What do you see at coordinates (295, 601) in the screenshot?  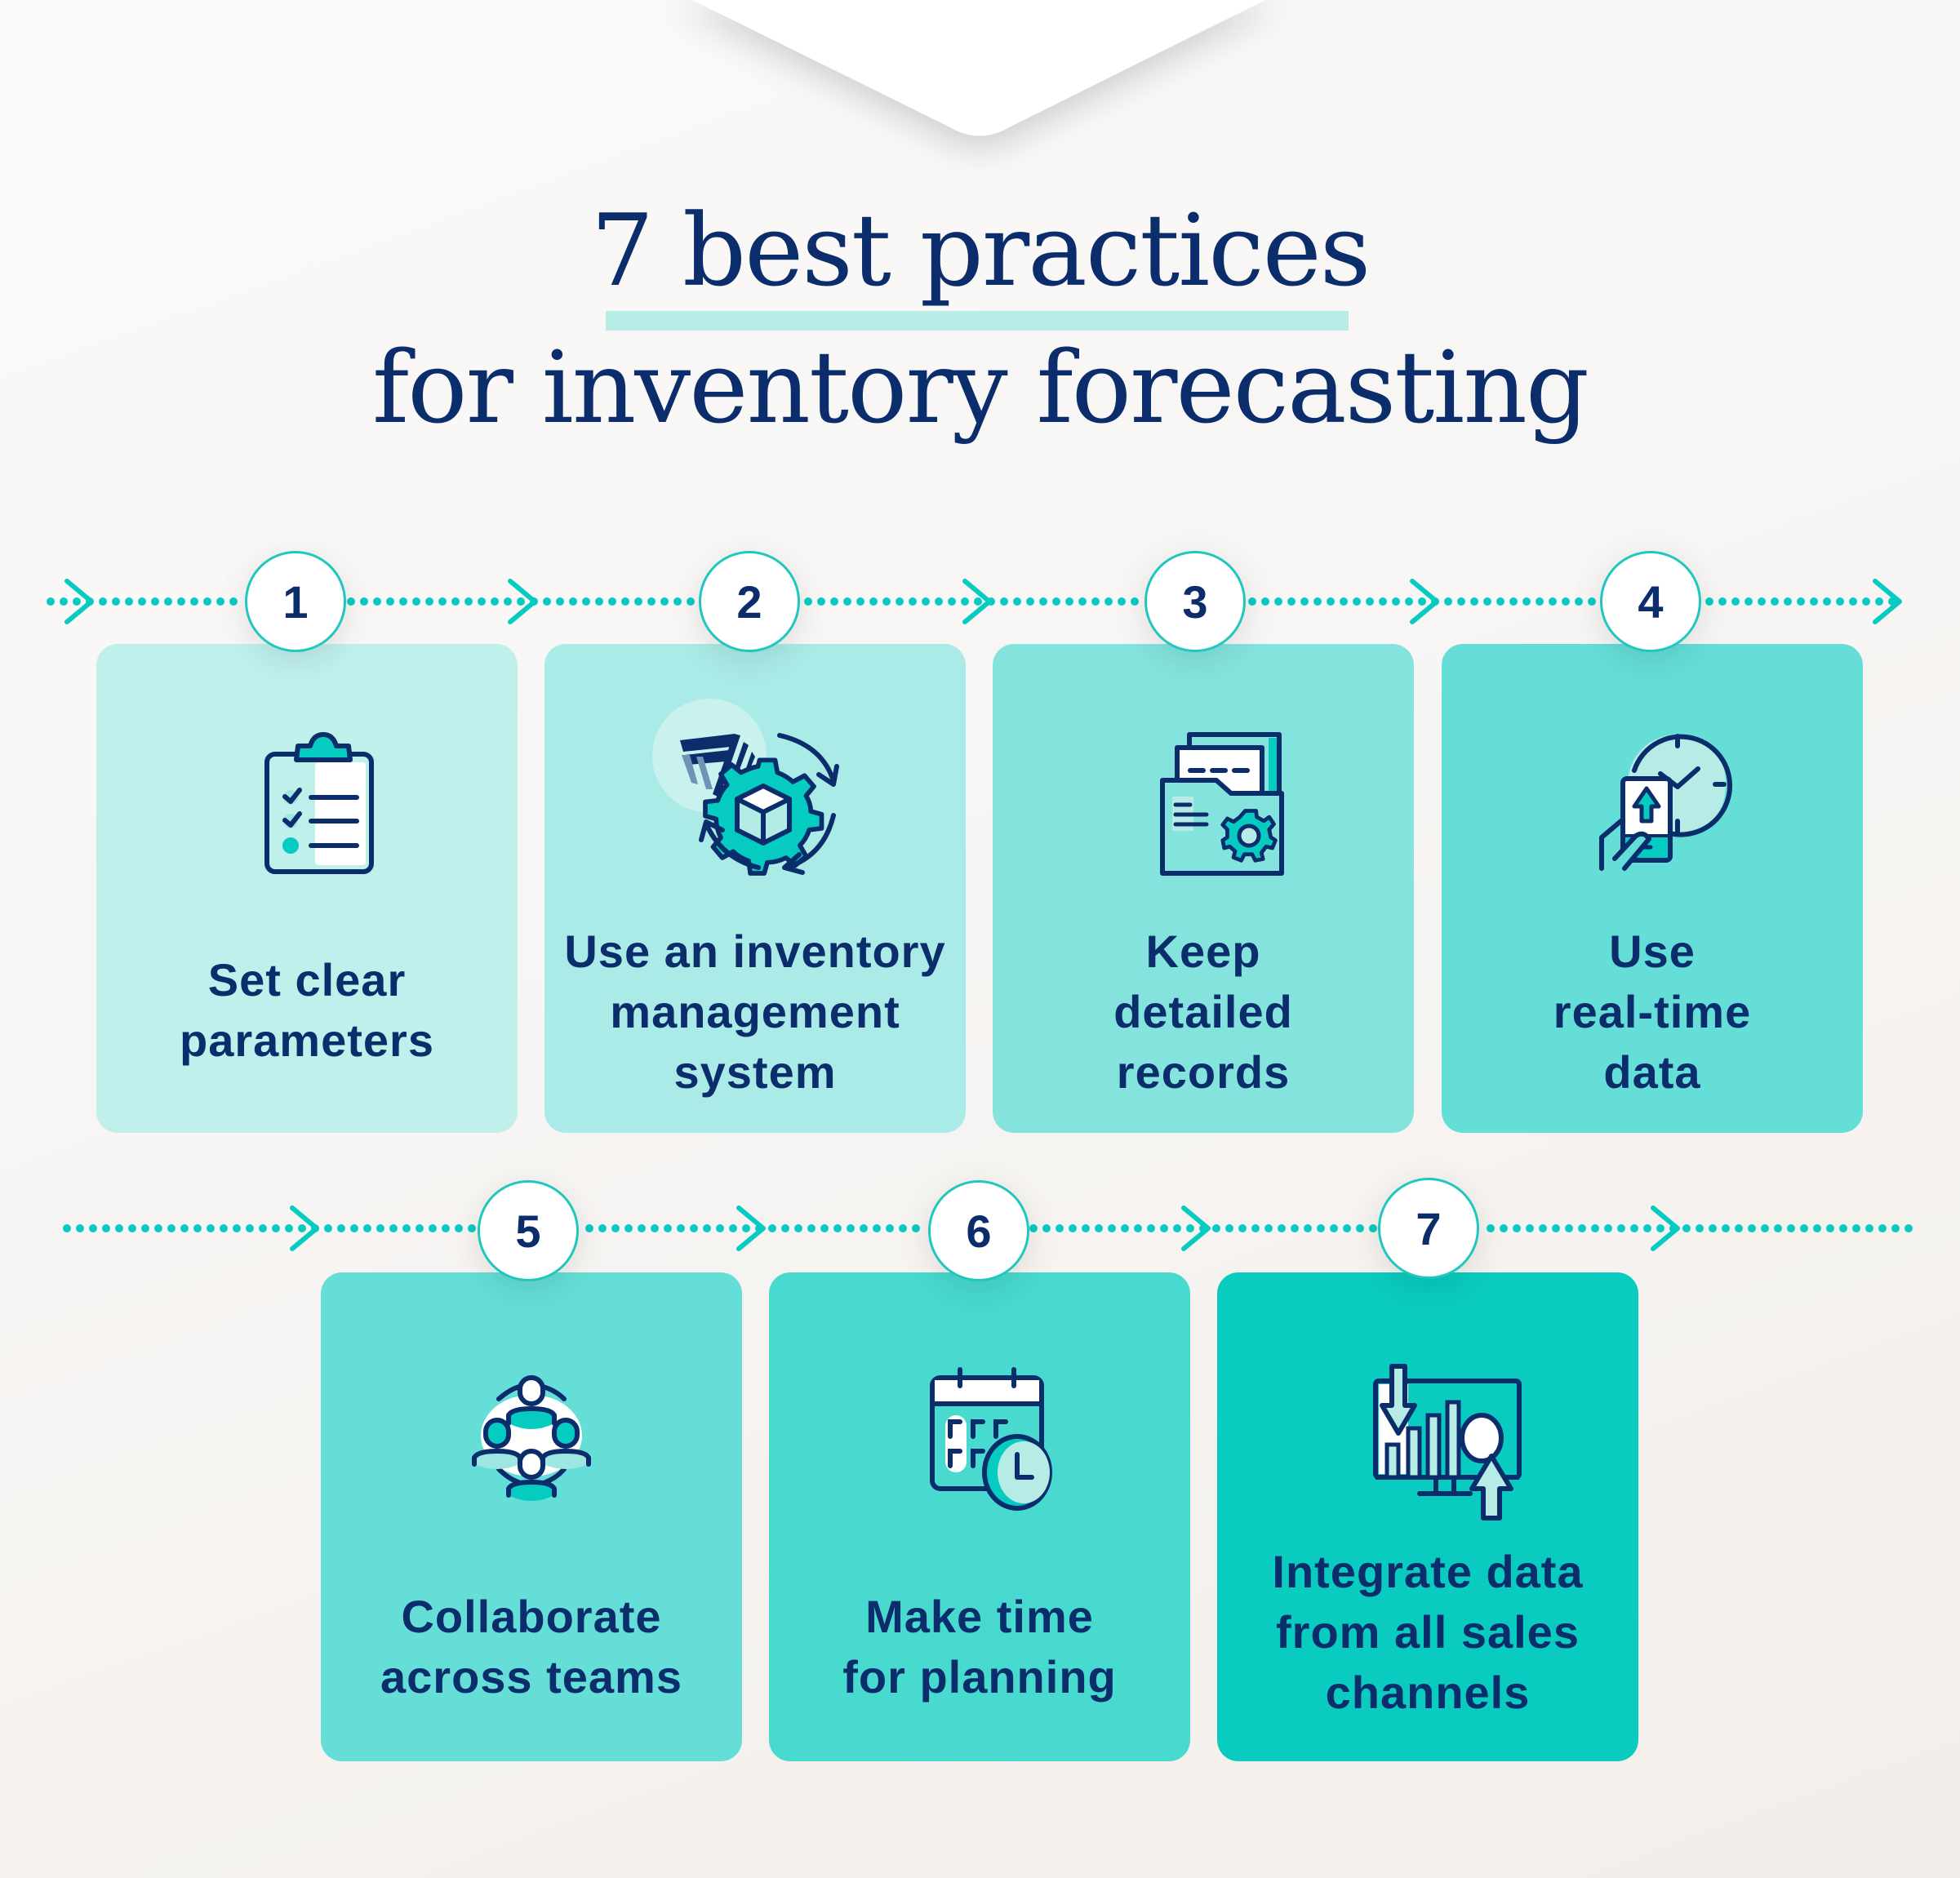 I see `step-number-1: 1` at bounding box center [295, 601].